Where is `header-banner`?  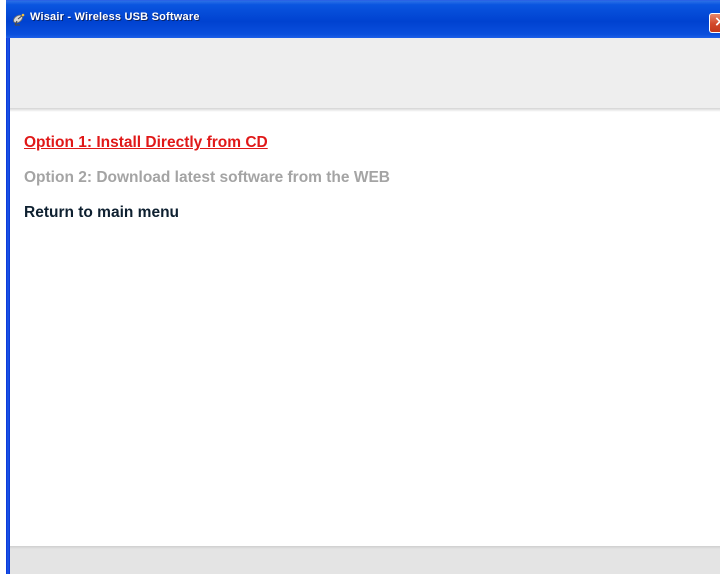 header-banner is located at coordinates (365, 75).